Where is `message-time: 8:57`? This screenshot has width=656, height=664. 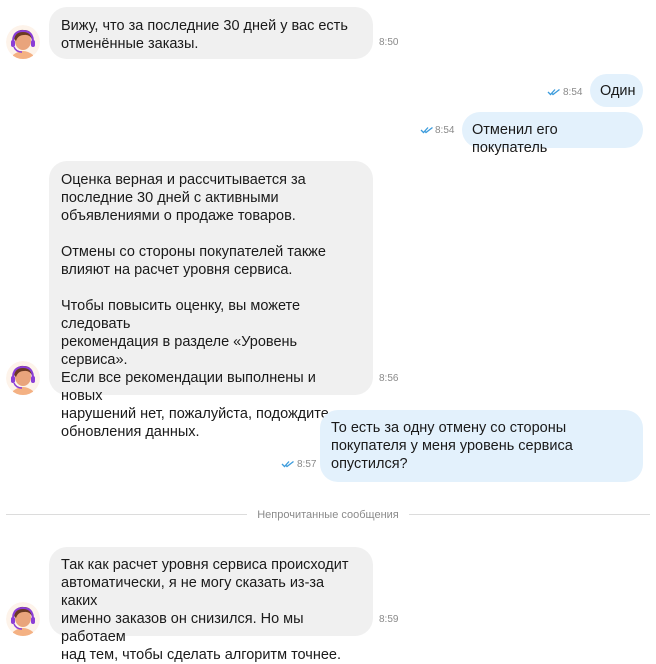 message-time: 8:57 is located at coordinates (307, 464).